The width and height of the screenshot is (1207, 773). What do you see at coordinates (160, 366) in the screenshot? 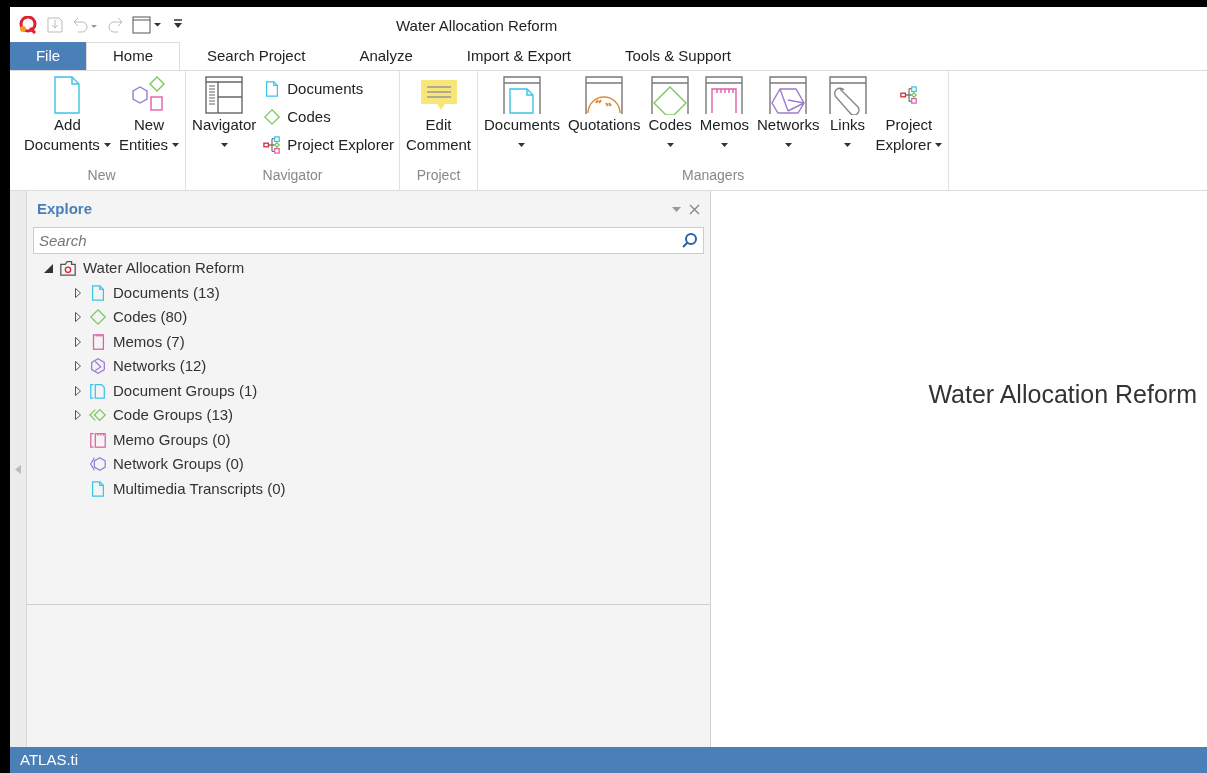
I see `tree-label: Networks (12)` at bounding box center [160, 366].